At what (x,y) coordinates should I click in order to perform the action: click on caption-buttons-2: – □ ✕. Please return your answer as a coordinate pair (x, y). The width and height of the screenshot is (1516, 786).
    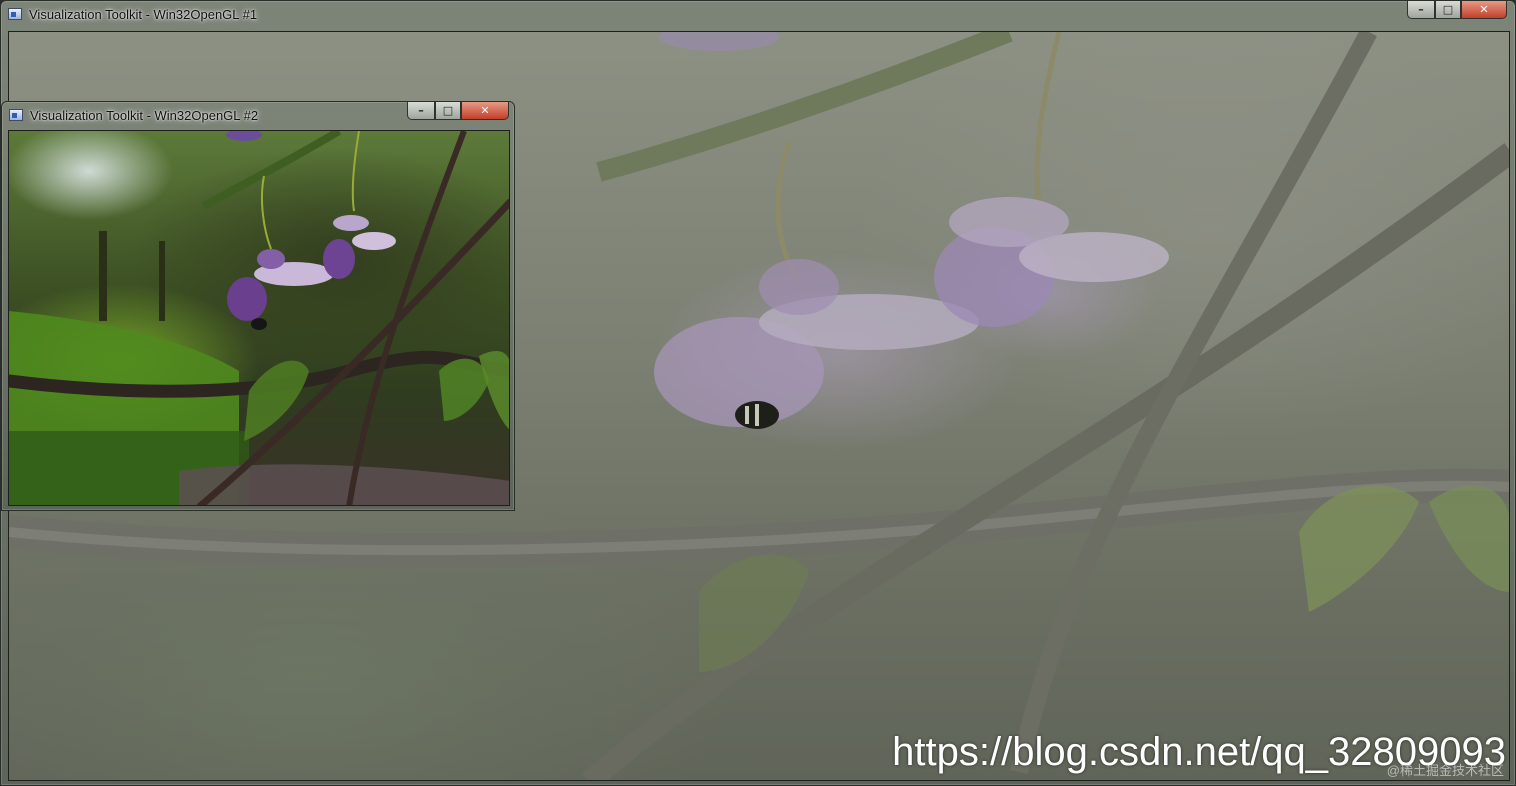
    Looking at the image, I should click on (458, 111).